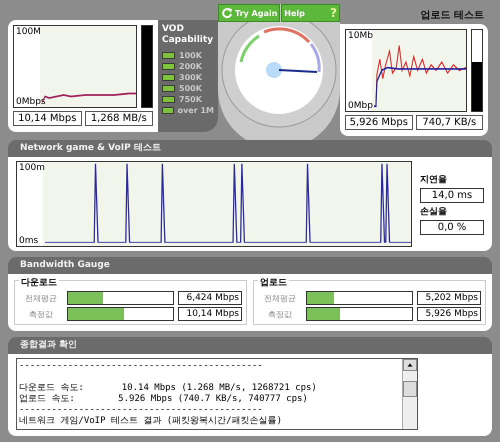  I want to click on group-title: 다운로드, so click(39, 282).